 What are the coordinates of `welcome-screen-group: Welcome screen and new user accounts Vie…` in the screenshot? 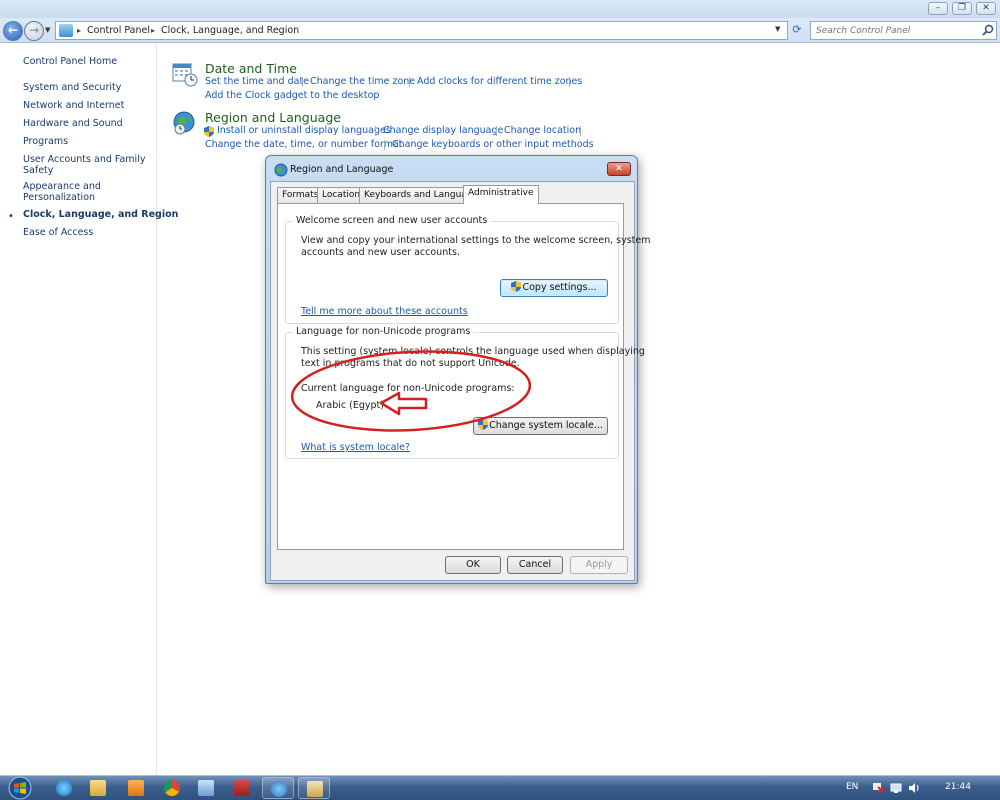 It's located at (467, 269).